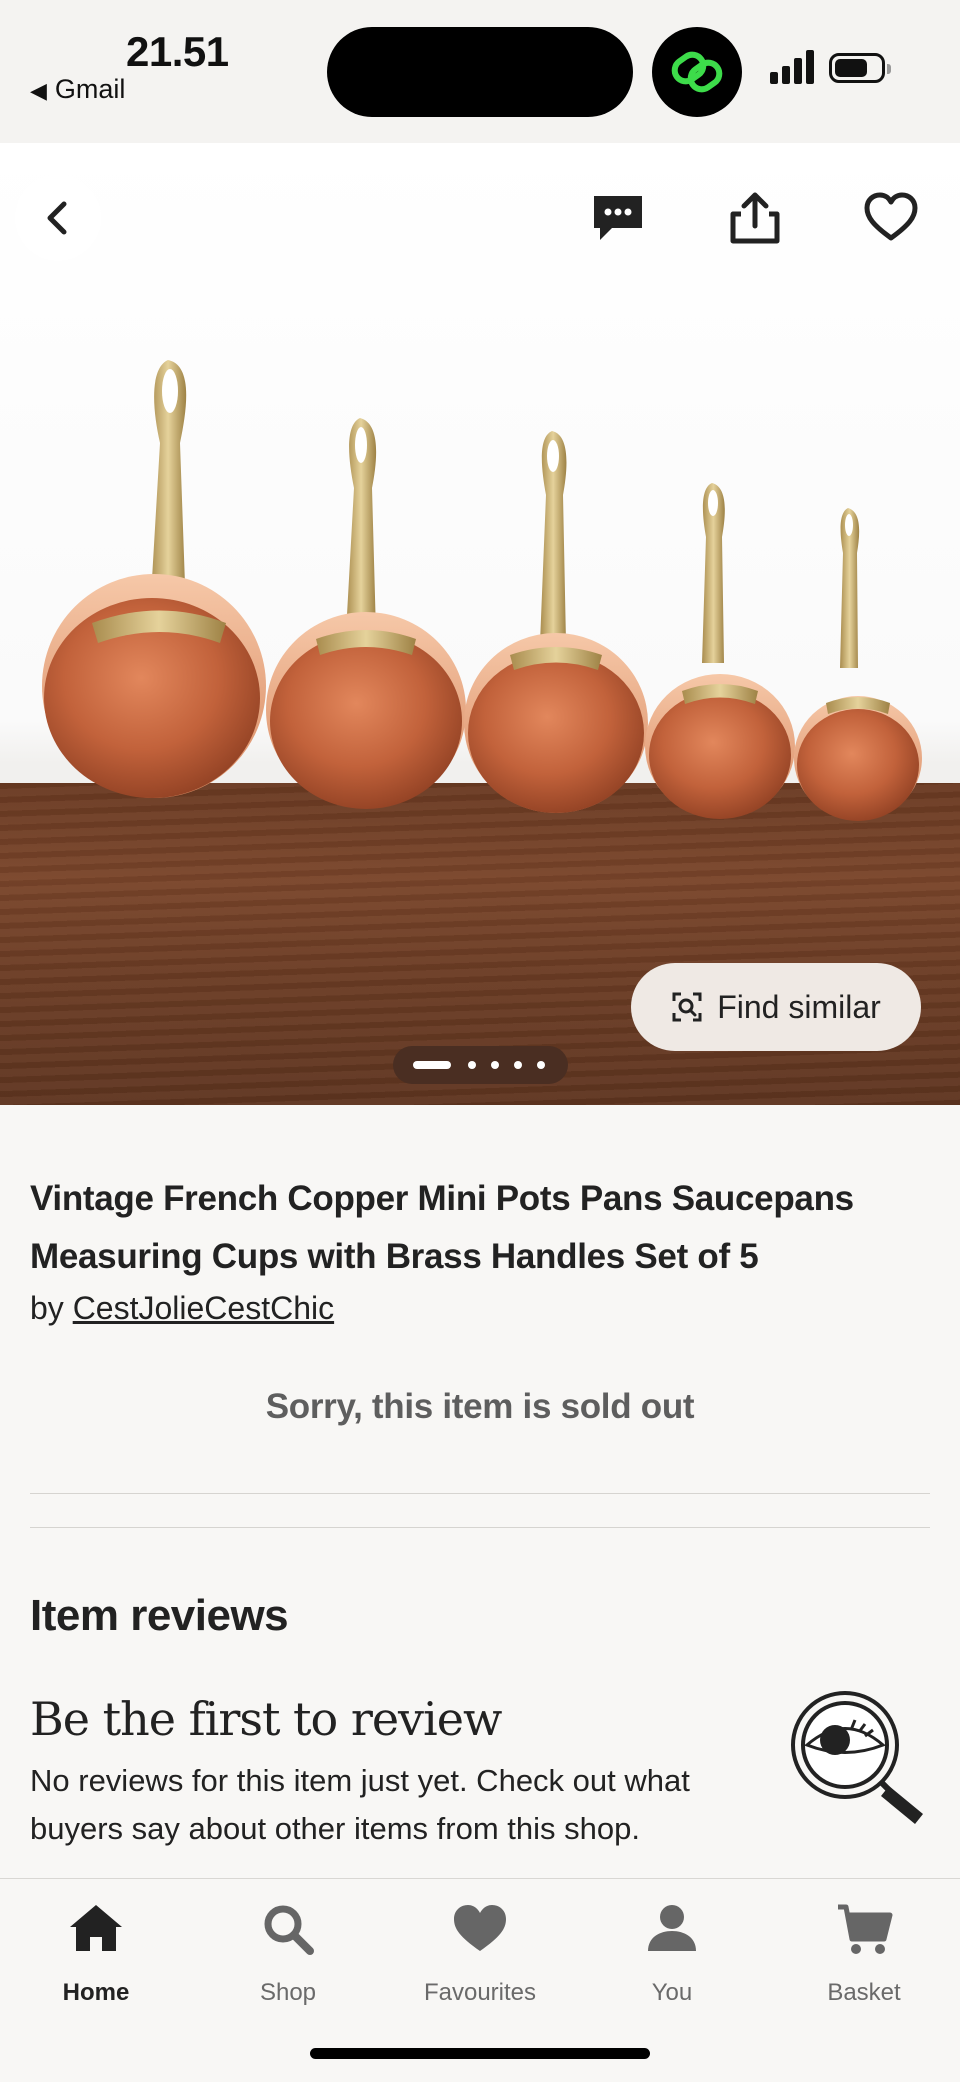 This screenshot has height=2082, width=960. What do you see at coordinates (687, 1007) in the screenshot?
I see `visual-search-icon` at bounding box center [687, 1007].